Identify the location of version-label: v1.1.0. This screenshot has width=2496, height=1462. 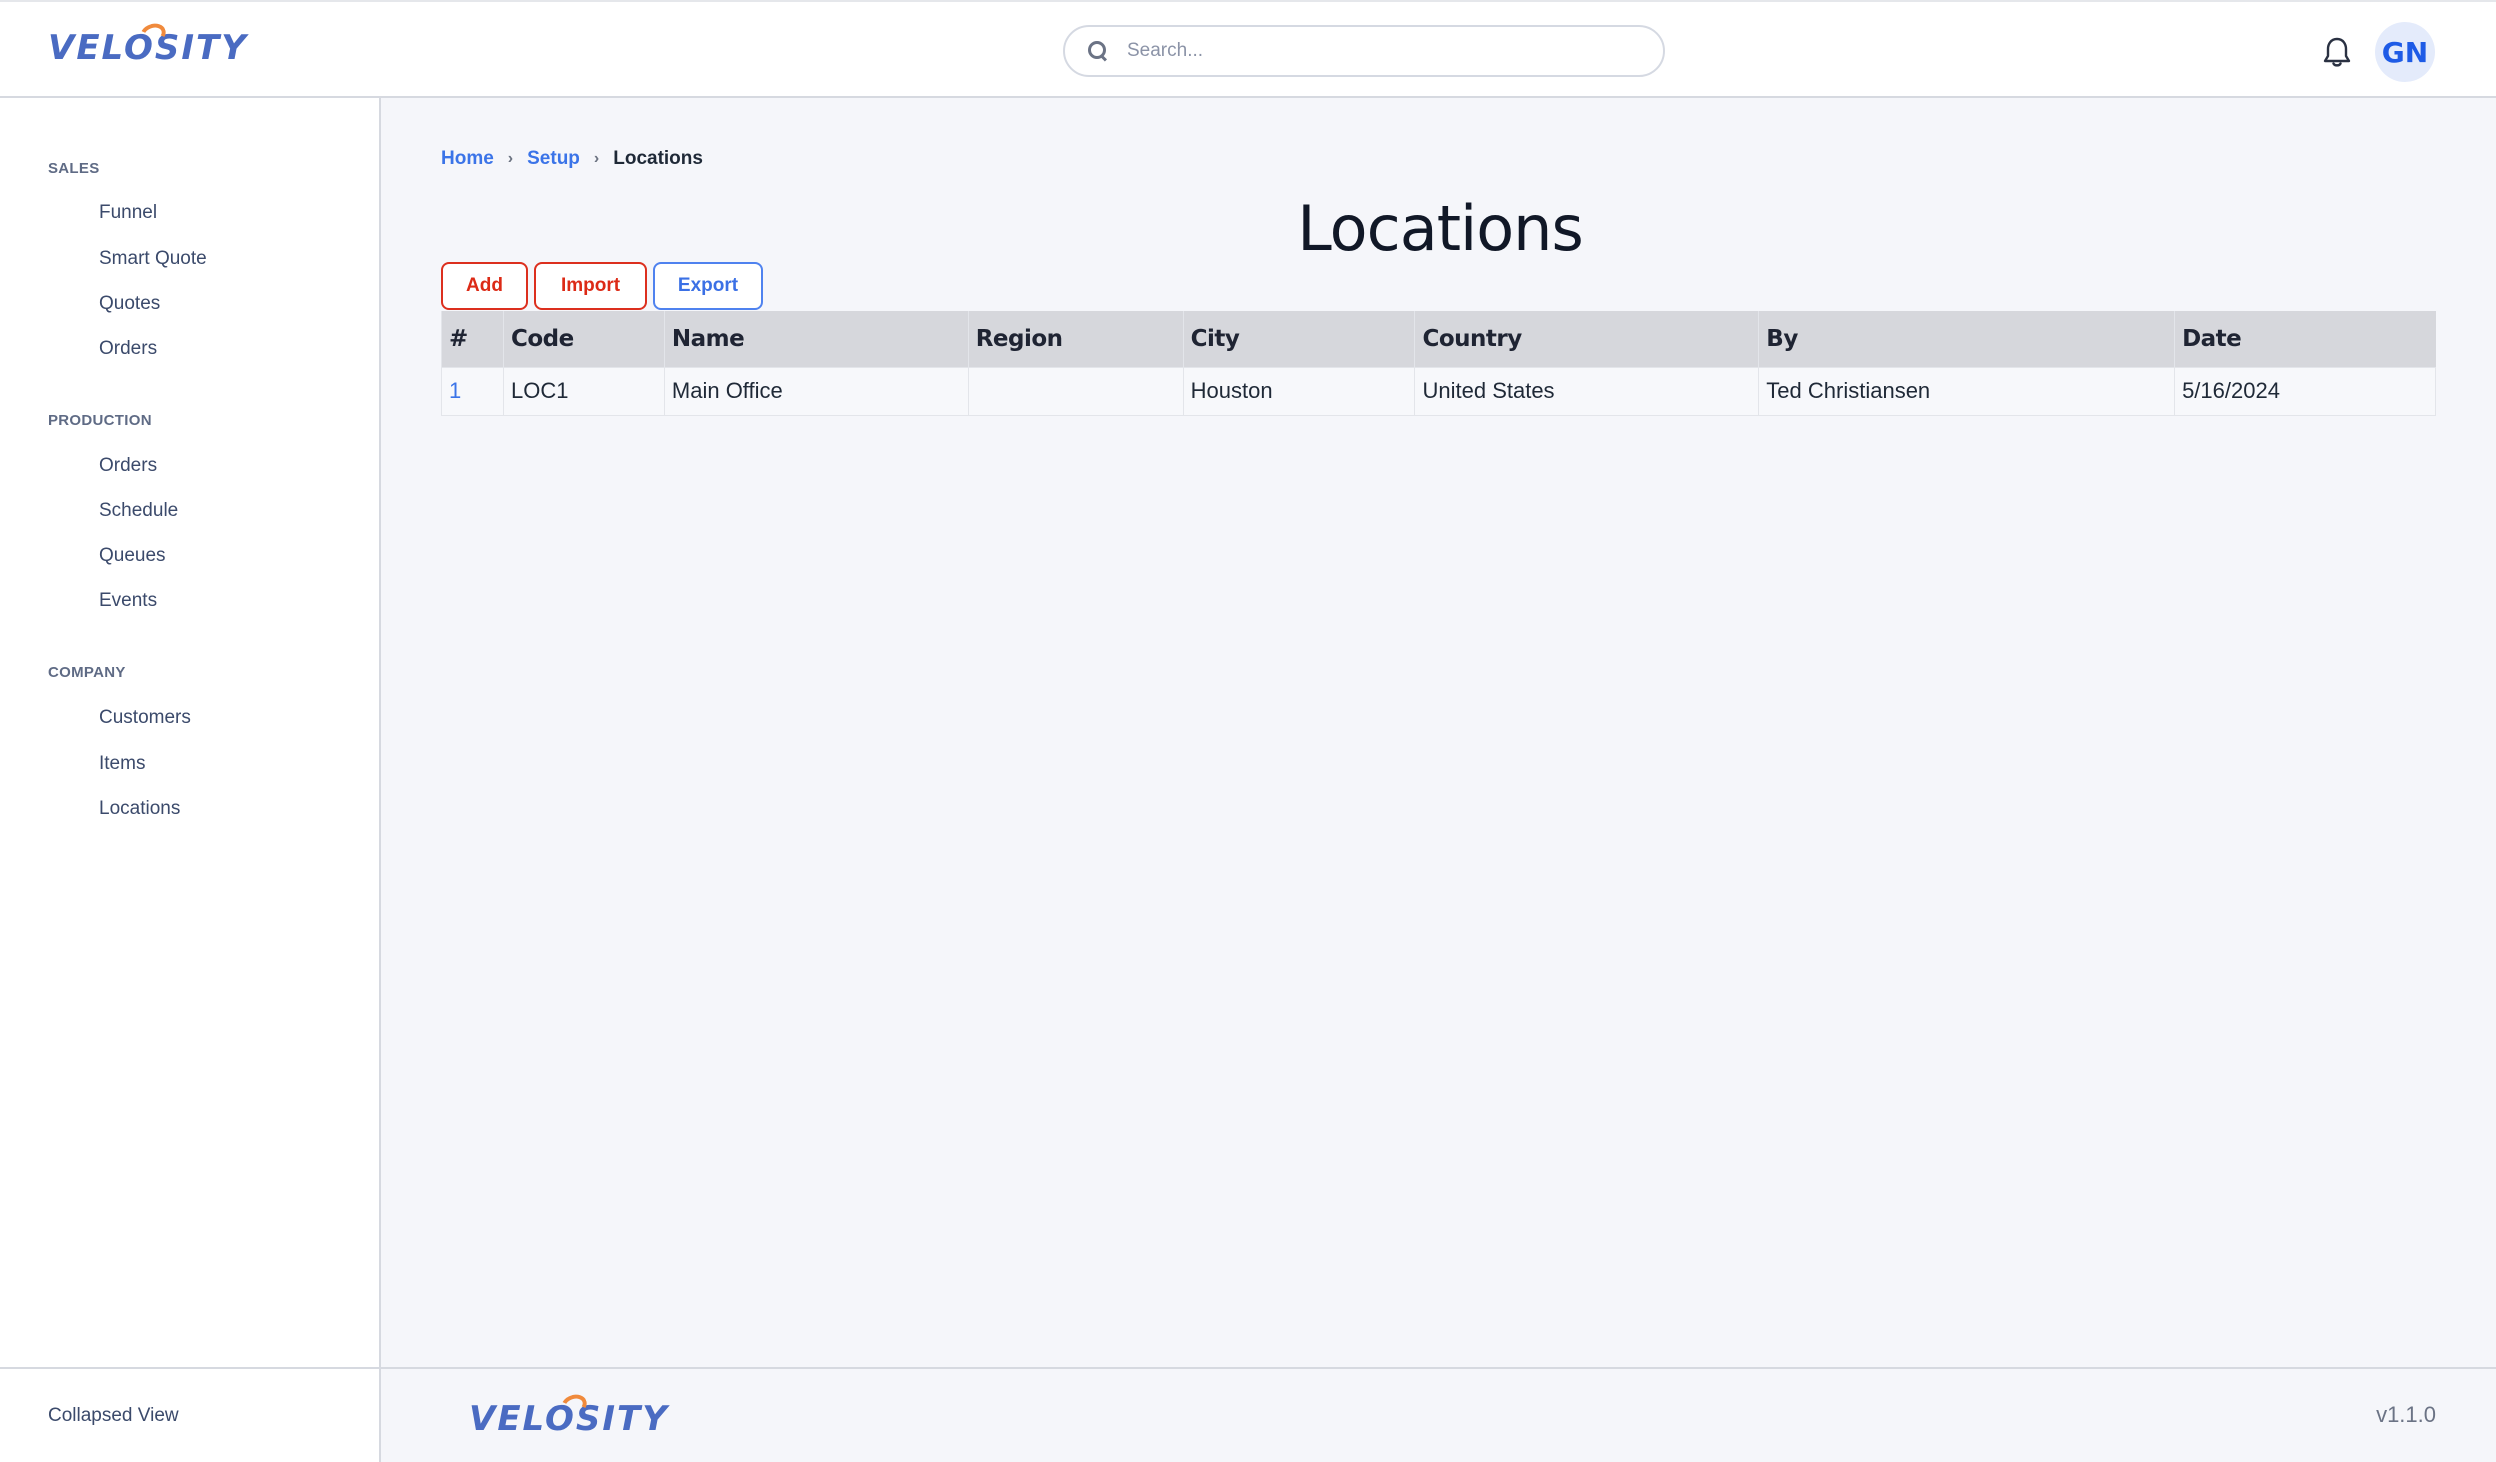
(2406, 1414).